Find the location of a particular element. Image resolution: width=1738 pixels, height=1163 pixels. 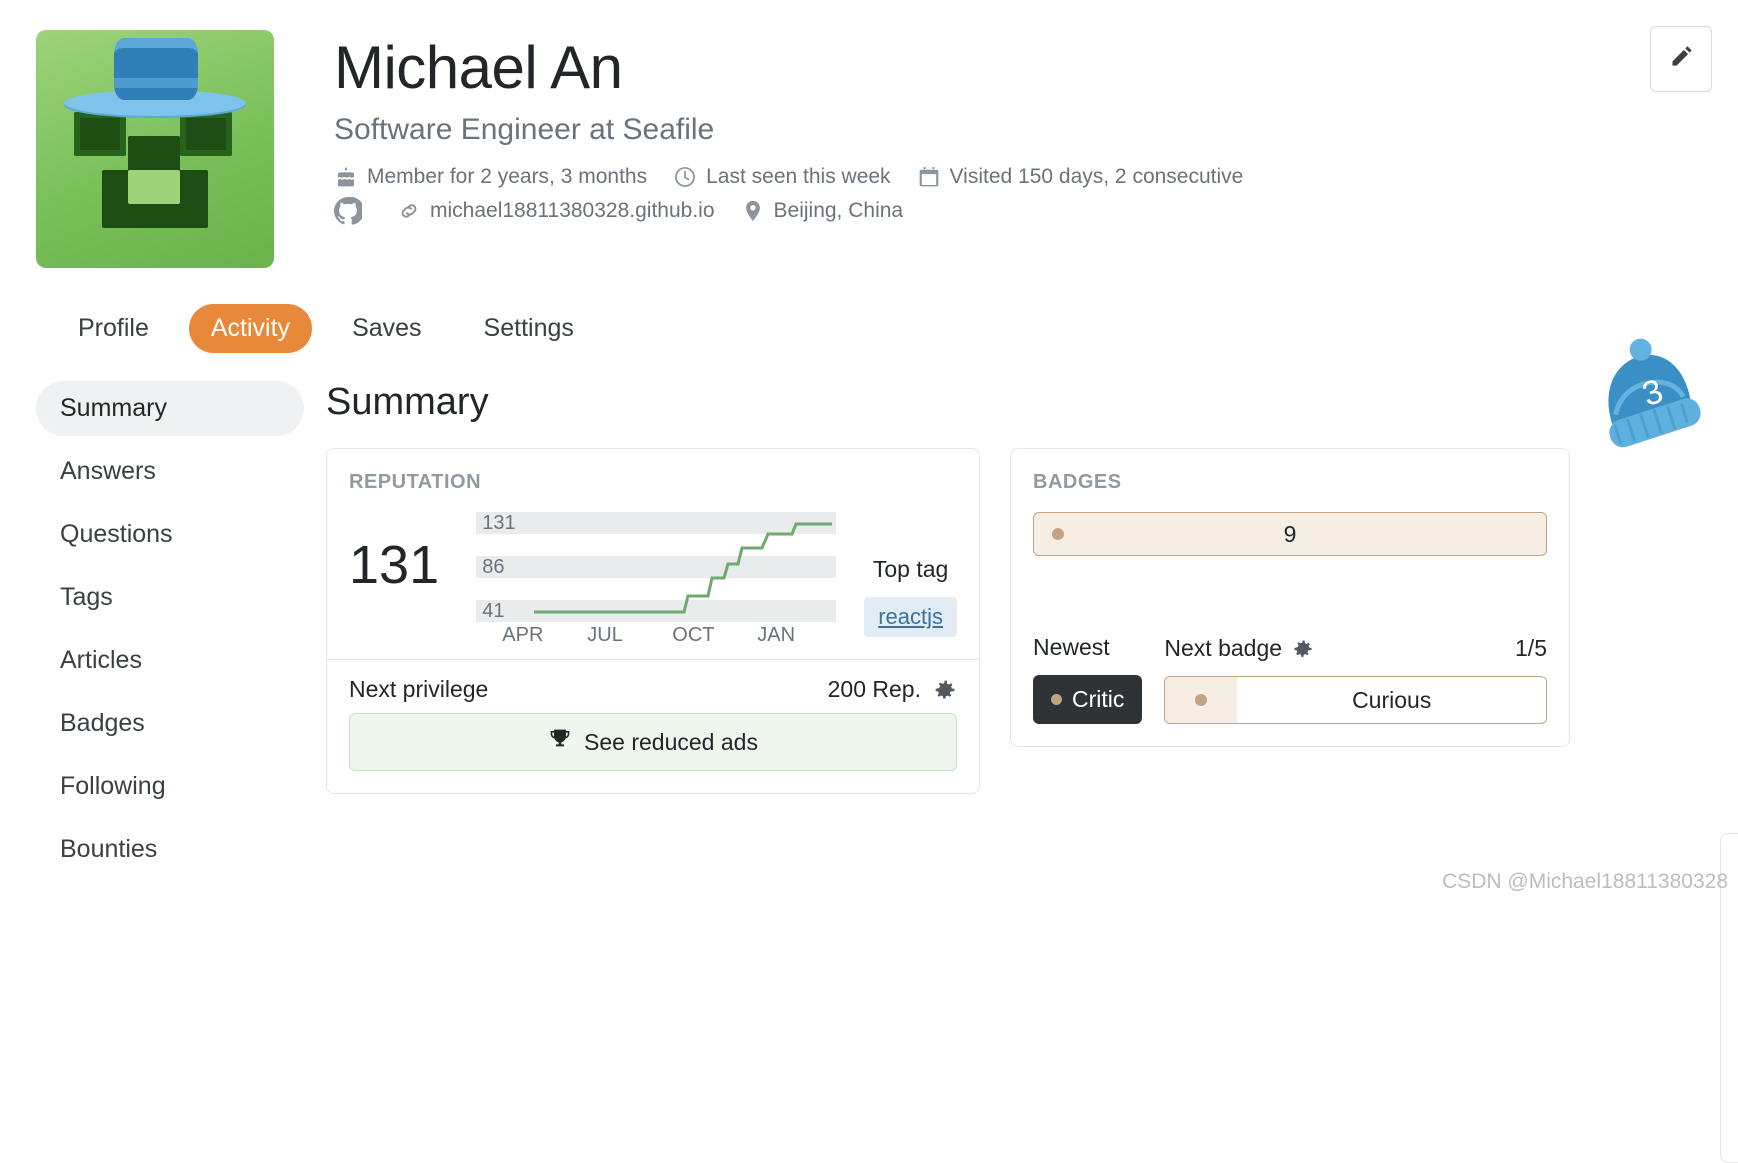

next-badge-label-wrap: Next badge is located at coordinates (1239, 648).